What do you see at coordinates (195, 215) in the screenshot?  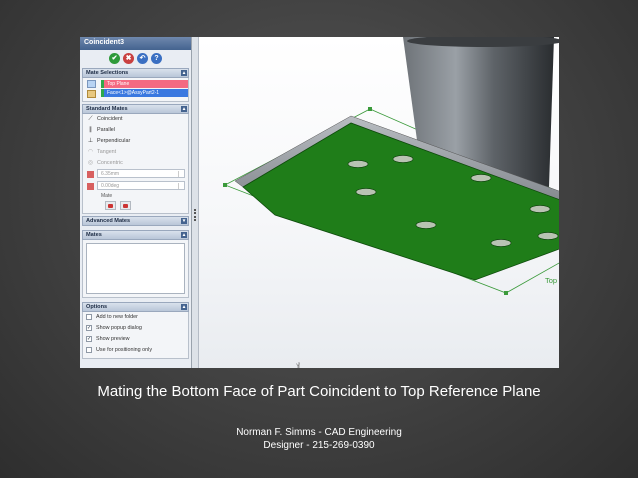 I see `splitter-grip-icon` at bounding box center [195, 215].